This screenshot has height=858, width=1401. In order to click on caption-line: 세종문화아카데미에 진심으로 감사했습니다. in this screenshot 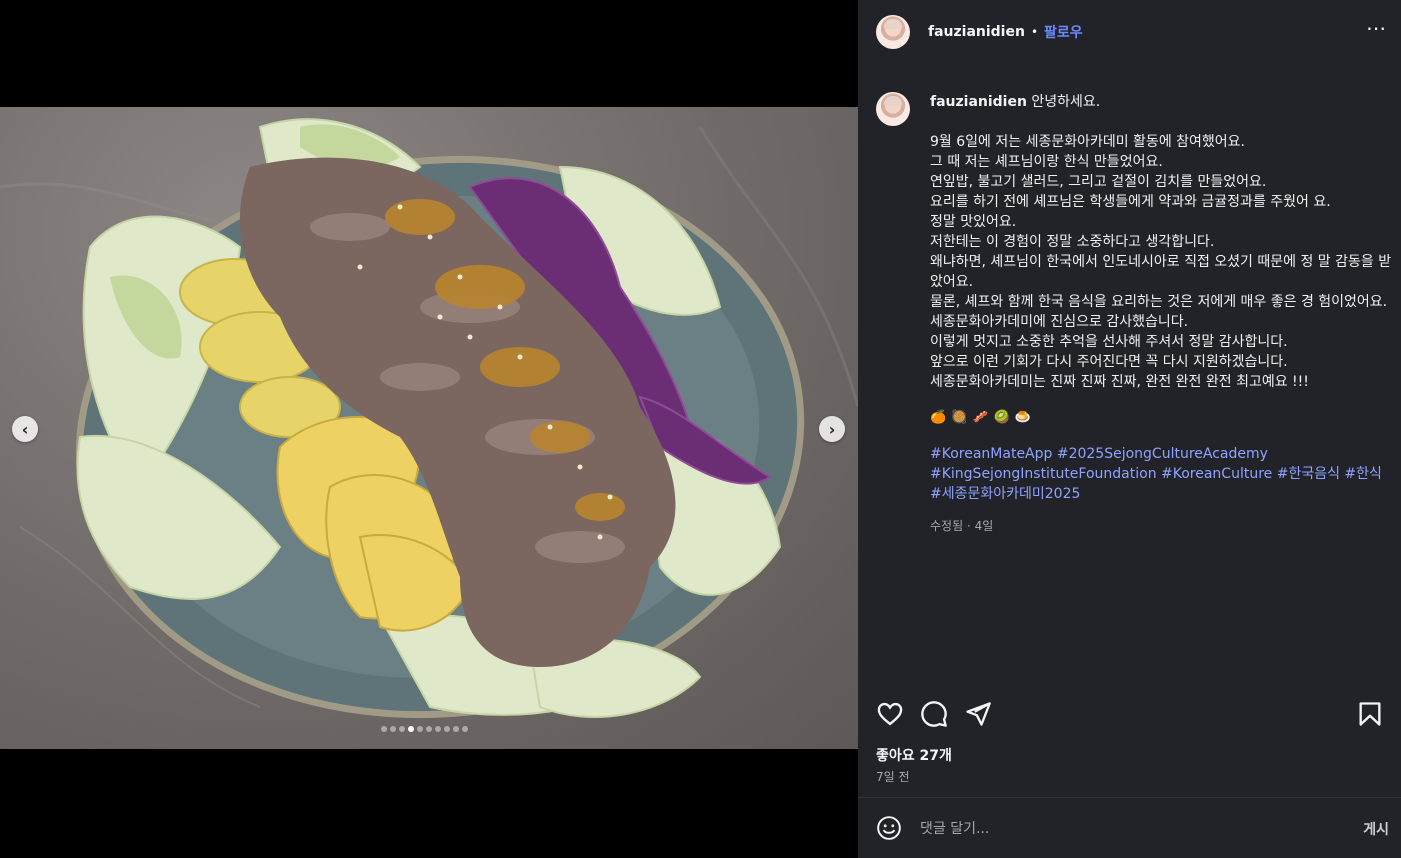, I will do `click(1059, 322)`.